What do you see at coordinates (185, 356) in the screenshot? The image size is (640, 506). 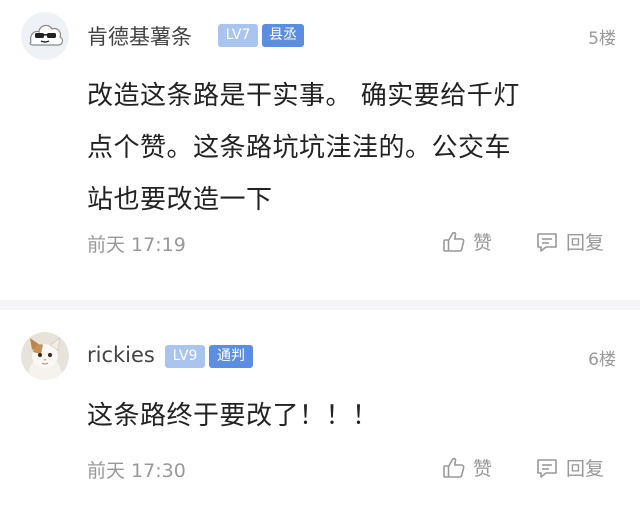 I see `level-badge: LV9` at bounding box center [185, 356].